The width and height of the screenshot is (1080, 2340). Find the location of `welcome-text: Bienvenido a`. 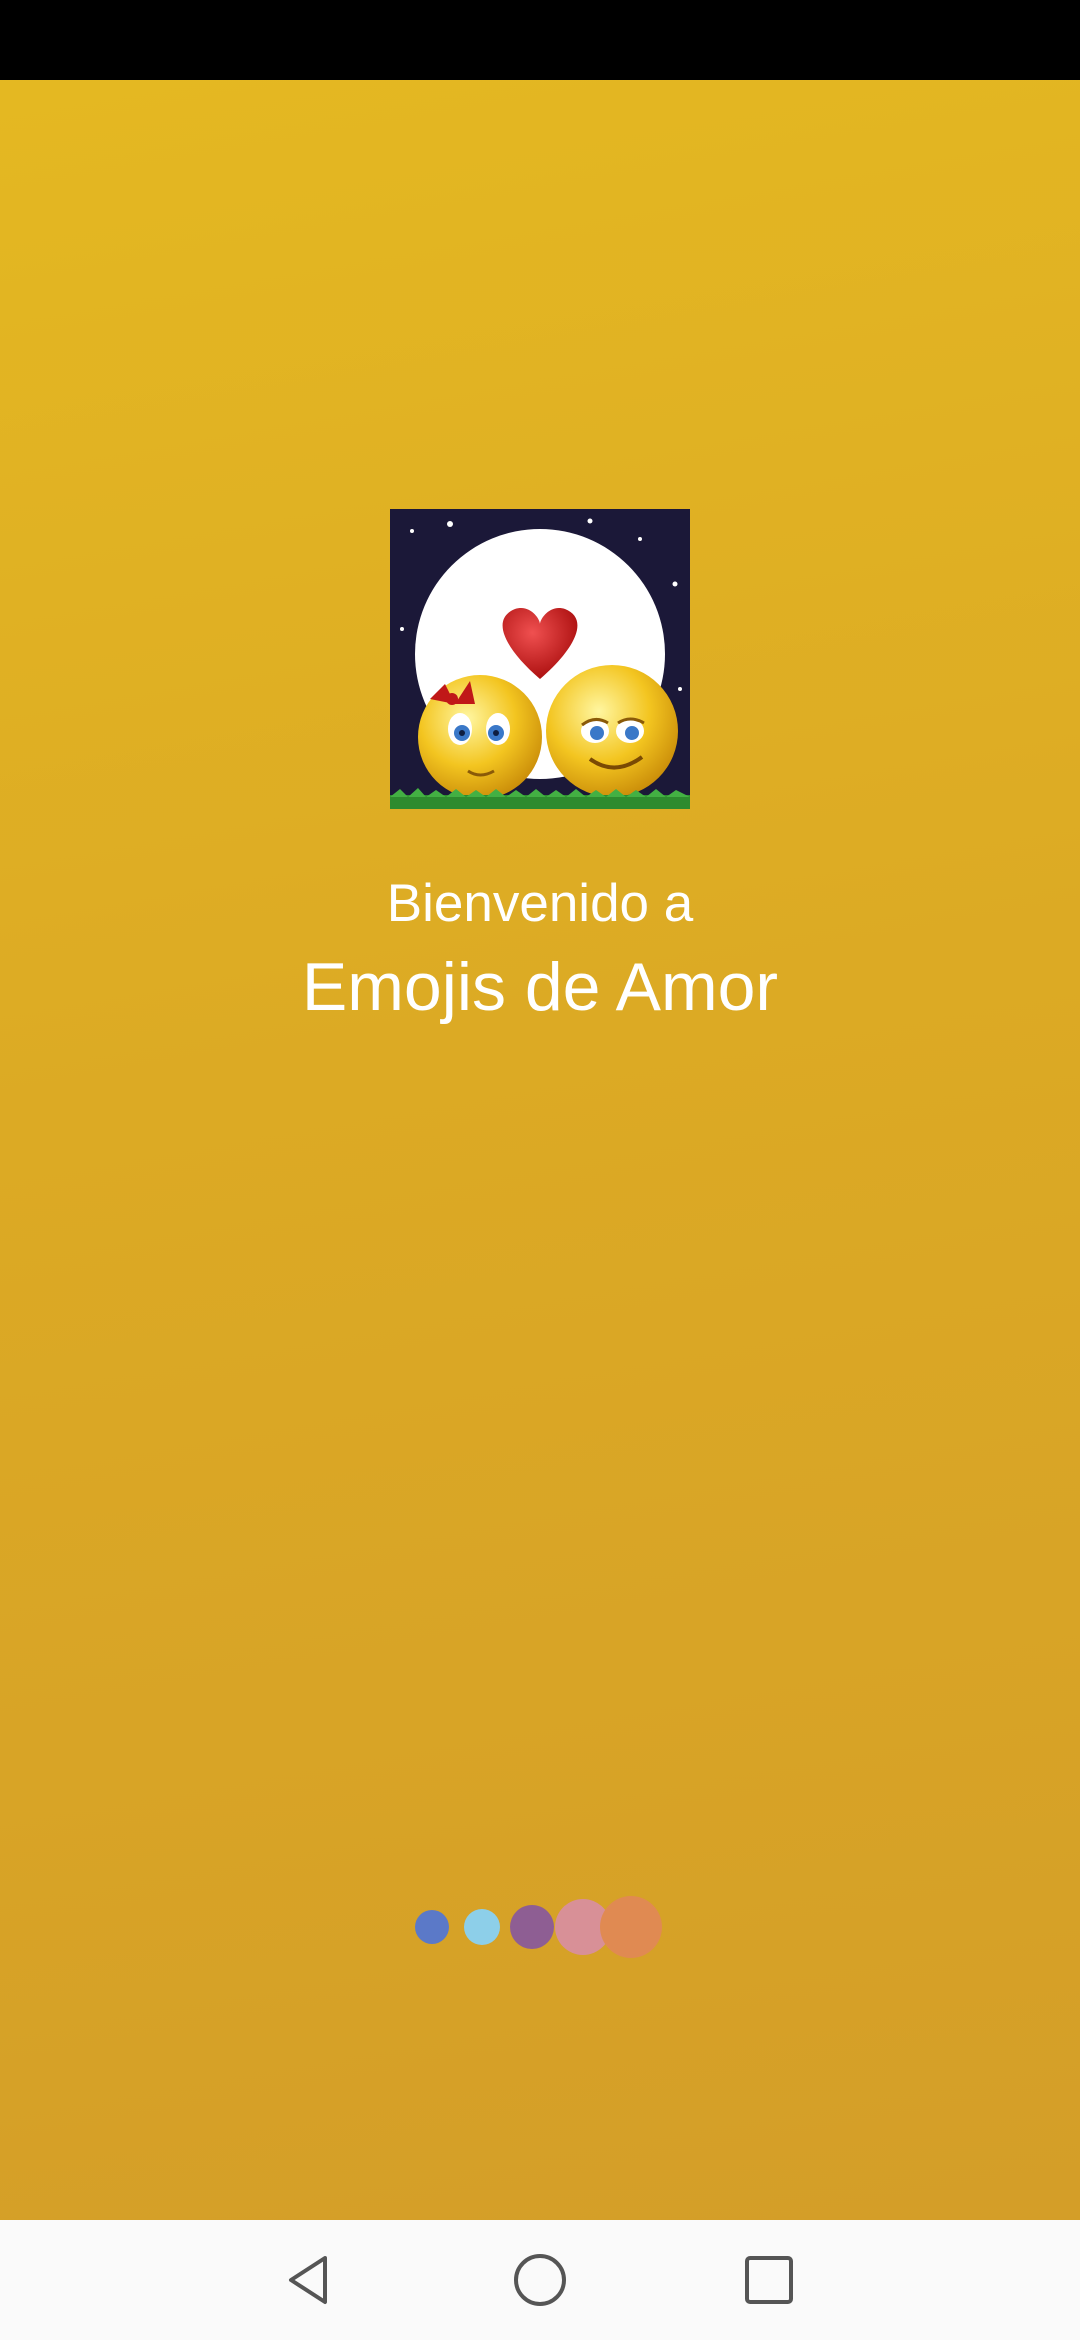

welcome-text: Bienvenido a is located at coordinates (540, 903).